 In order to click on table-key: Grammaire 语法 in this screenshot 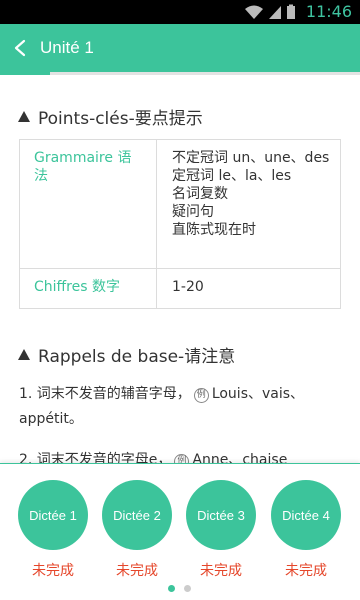, I will do `click(88, 204)`.